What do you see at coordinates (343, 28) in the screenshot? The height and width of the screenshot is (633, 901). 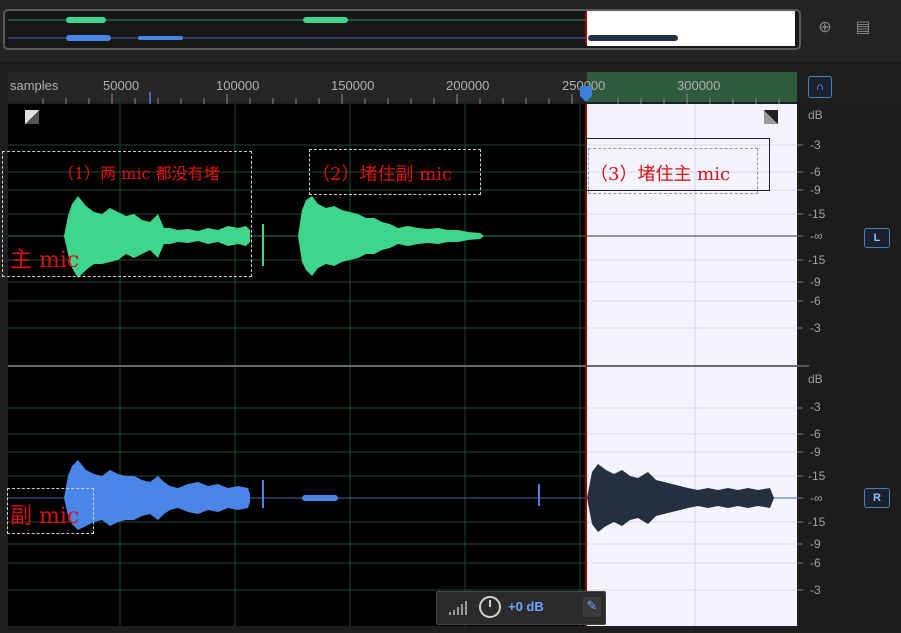 I see `overview-waveform` at bounding box center [343, 28].